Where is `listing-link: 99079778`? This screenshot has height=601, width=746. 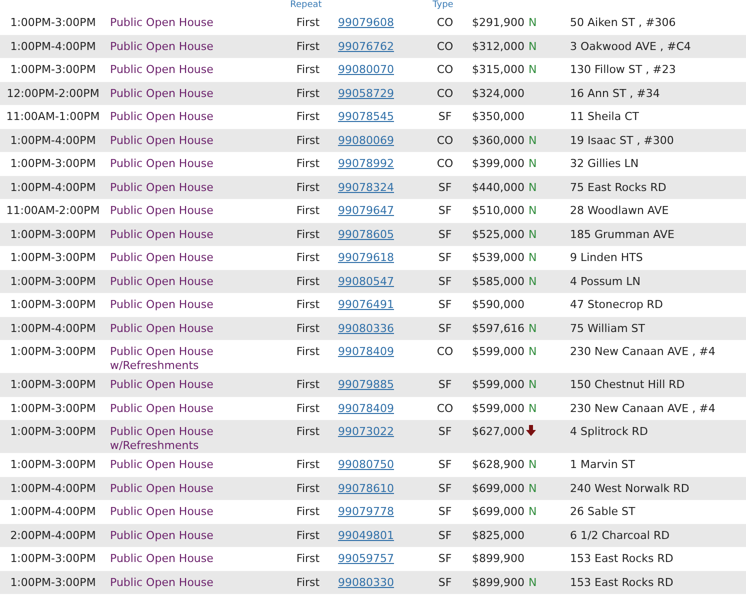
listing-link: 99079778 is located at coordinates (366, 511).